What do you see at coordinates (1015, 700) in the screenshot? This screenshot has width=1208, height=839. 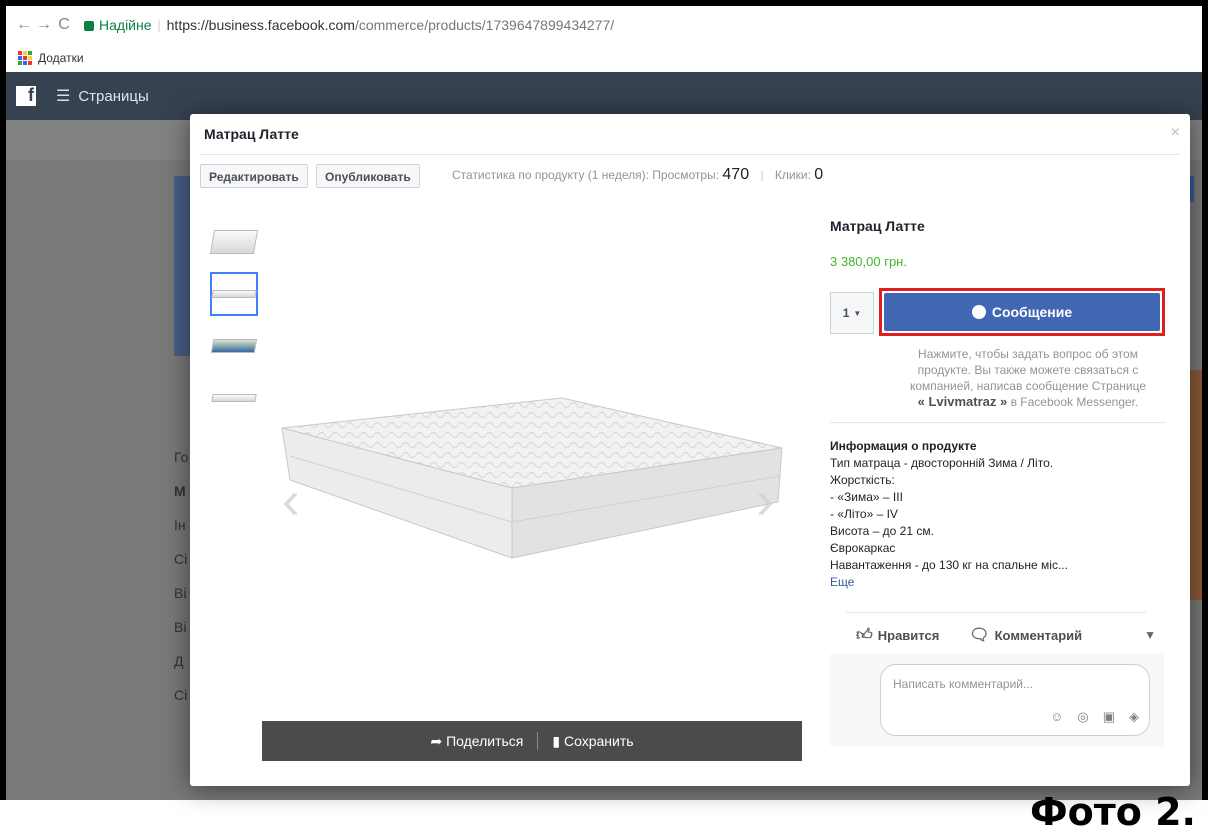 I see `comment-input: Написать комментарий... ☺ ◎ ▣ ◈` at bounding box center [1015, 700].